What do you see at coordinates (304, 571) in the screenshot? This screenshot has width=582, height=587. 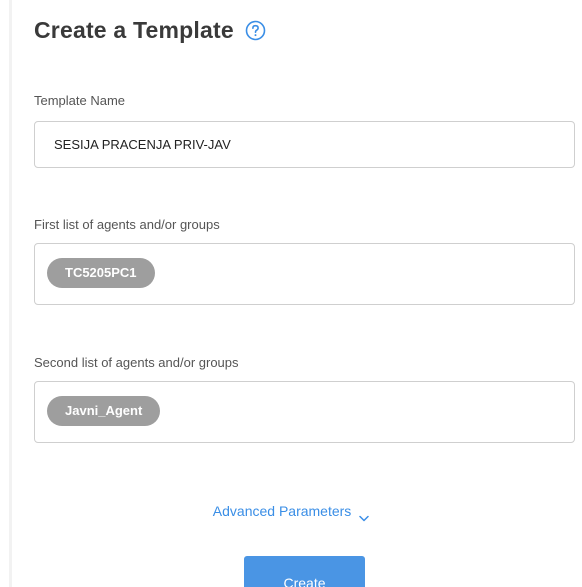 I see `create-button: Create` at bounding box center [304, 571].